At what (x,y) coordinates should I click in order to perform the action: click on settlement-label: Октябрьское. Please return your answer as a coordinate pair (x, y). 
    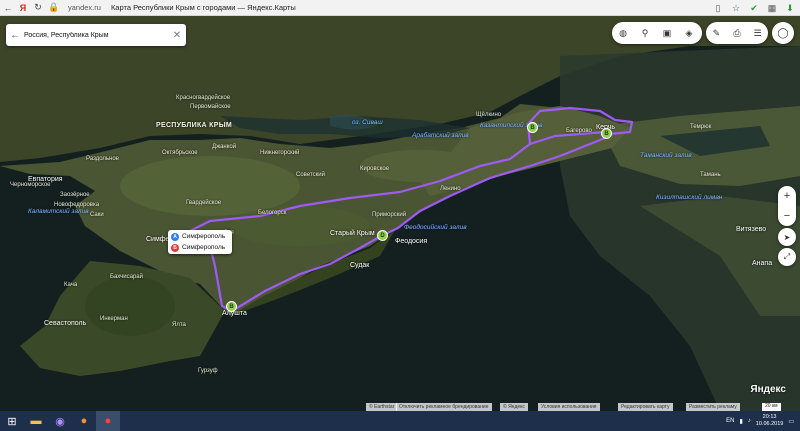
    Looking at the image, I should click on (180, 153).